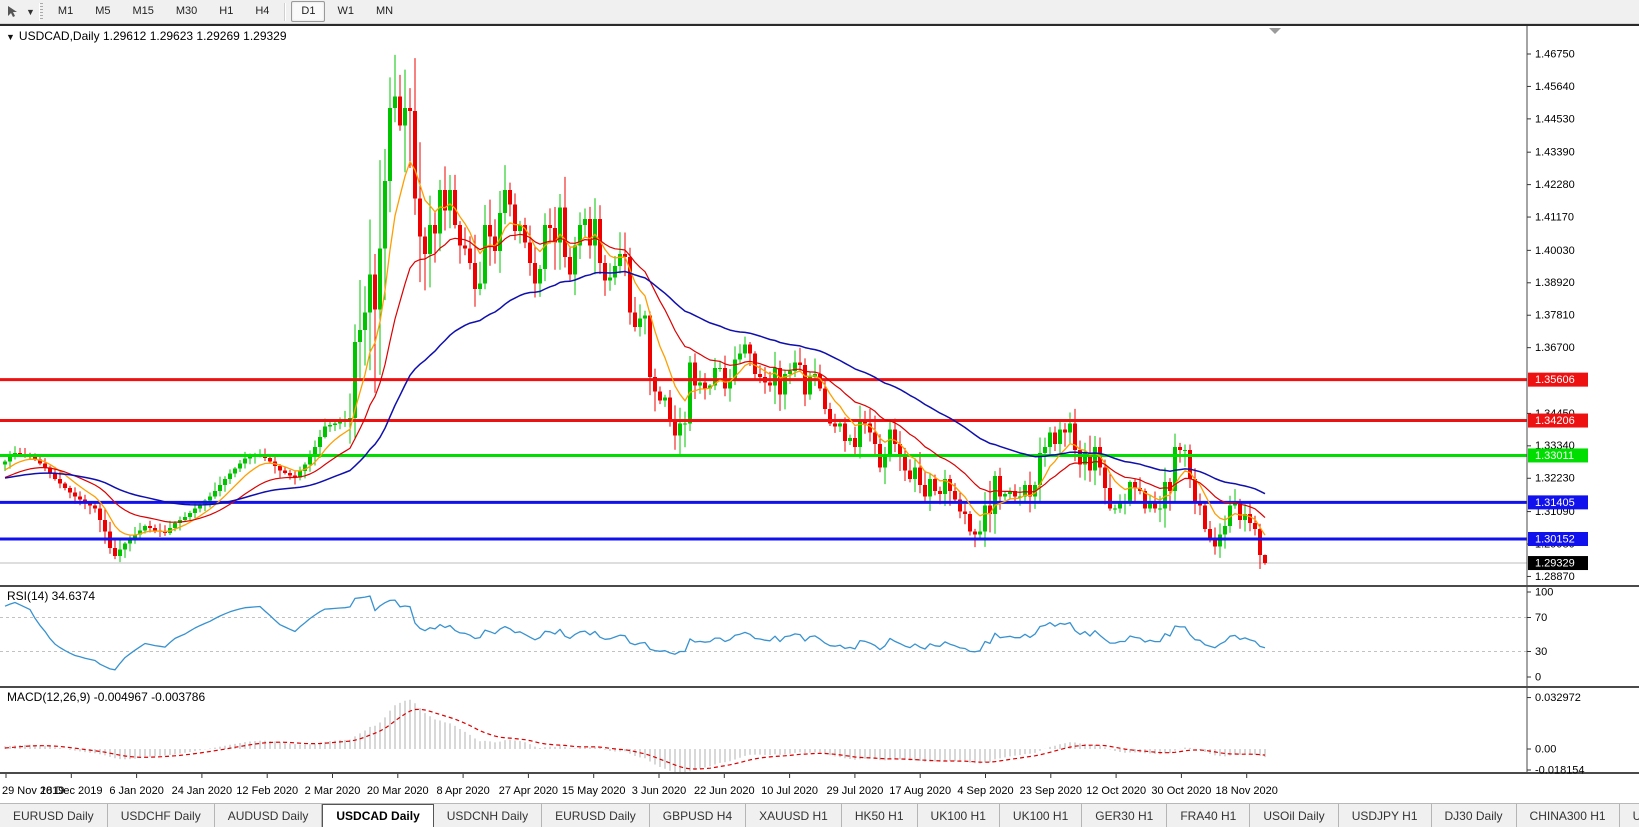 The height and width of the screenshot is (827, 1639). I want to click on toolbar-separator, so click(285, 11).